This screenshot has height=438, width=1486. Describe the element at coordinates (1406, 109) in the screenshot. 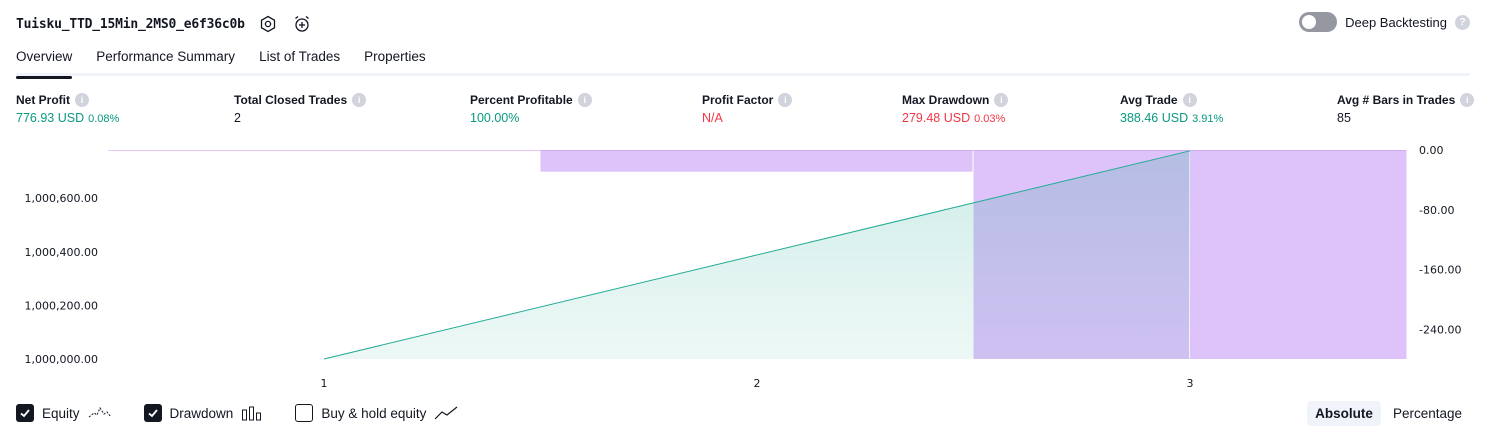

I see `metric-avg-bars: Avg # Bars in Trades i 85` at that location.